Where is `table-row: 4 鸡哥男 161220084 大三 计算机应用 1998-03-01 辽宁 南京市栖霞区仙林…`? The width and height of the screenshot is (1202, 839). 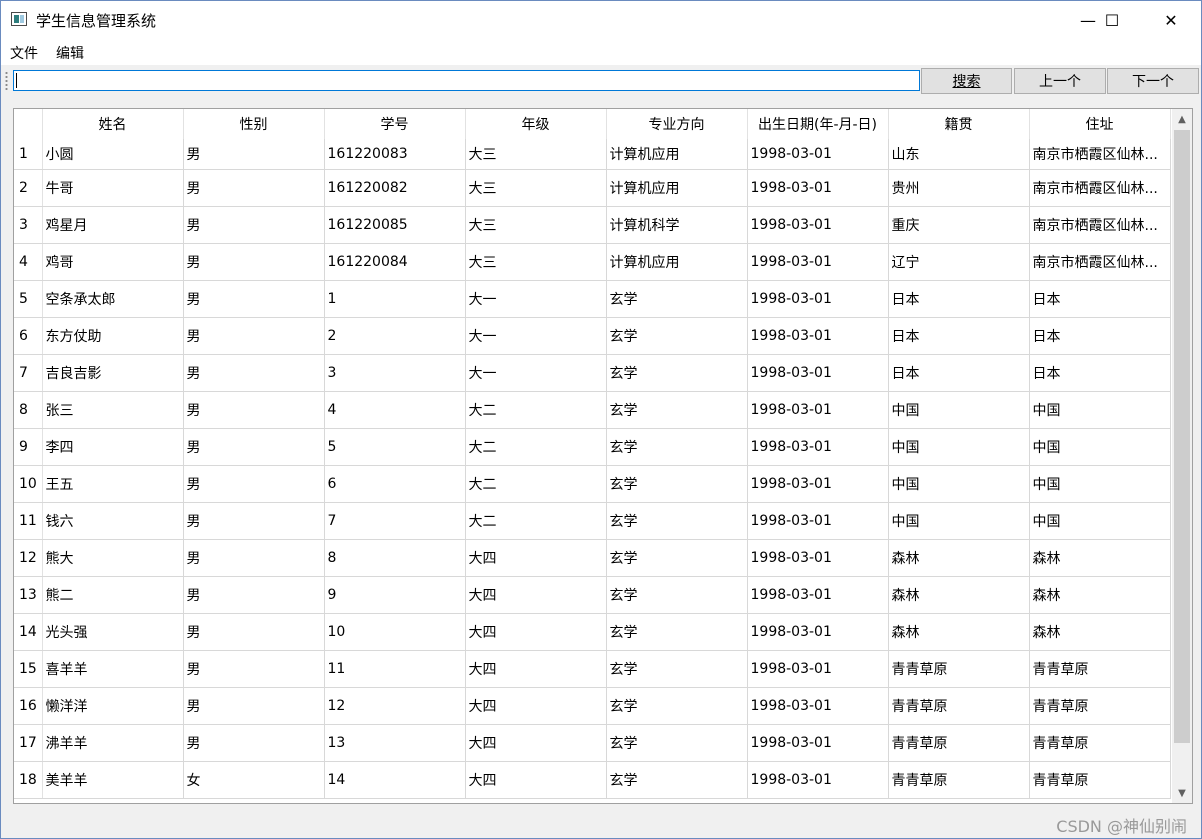 table-row: 4 鸡哥男 161220084 大三 计算机应用 1998-03-01 辽宁 南京市栖霞区仙林… is located at coordinates (592, 262).